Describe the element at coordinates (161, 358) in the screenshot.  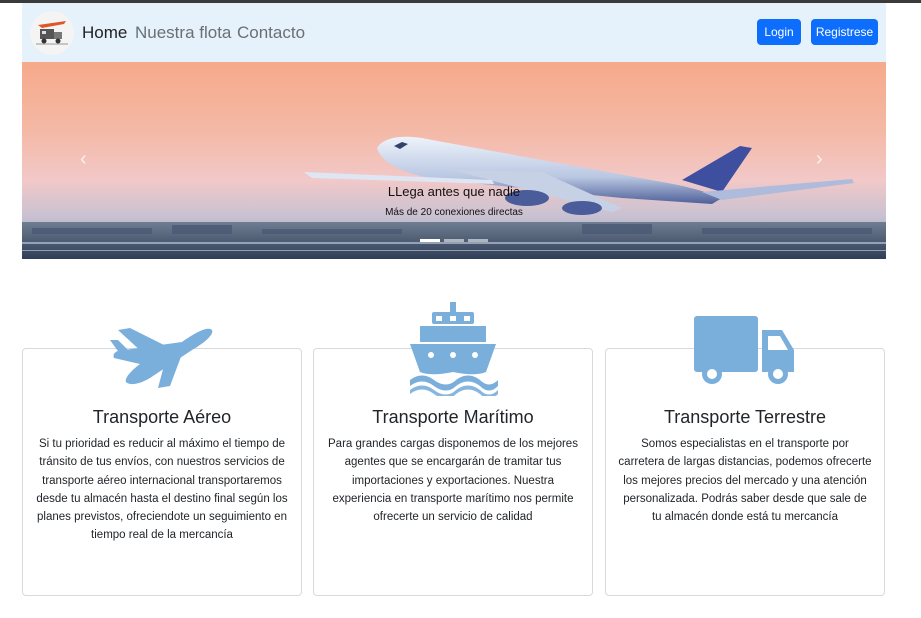
I see `airplane-icon` at that location.